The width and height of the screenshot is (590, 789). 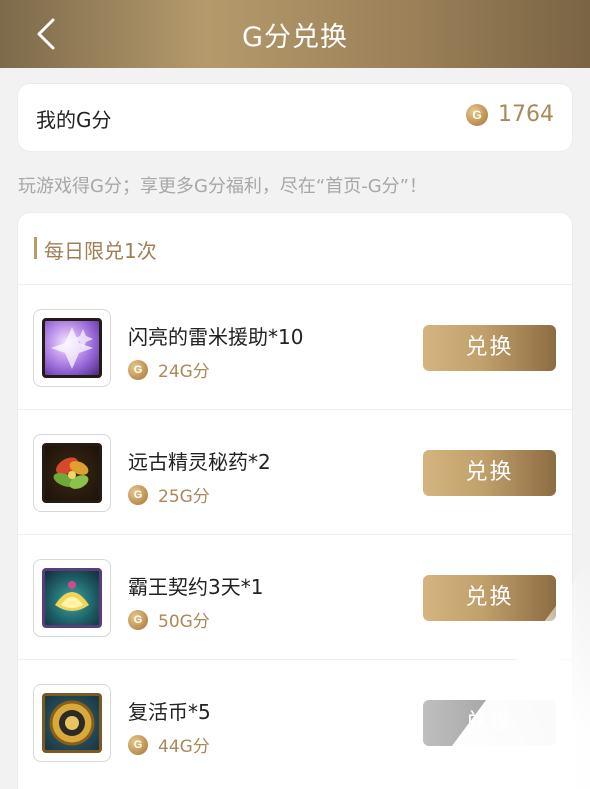 I want to click on g-points-balance: G 1764, so click(x=510, y=114).